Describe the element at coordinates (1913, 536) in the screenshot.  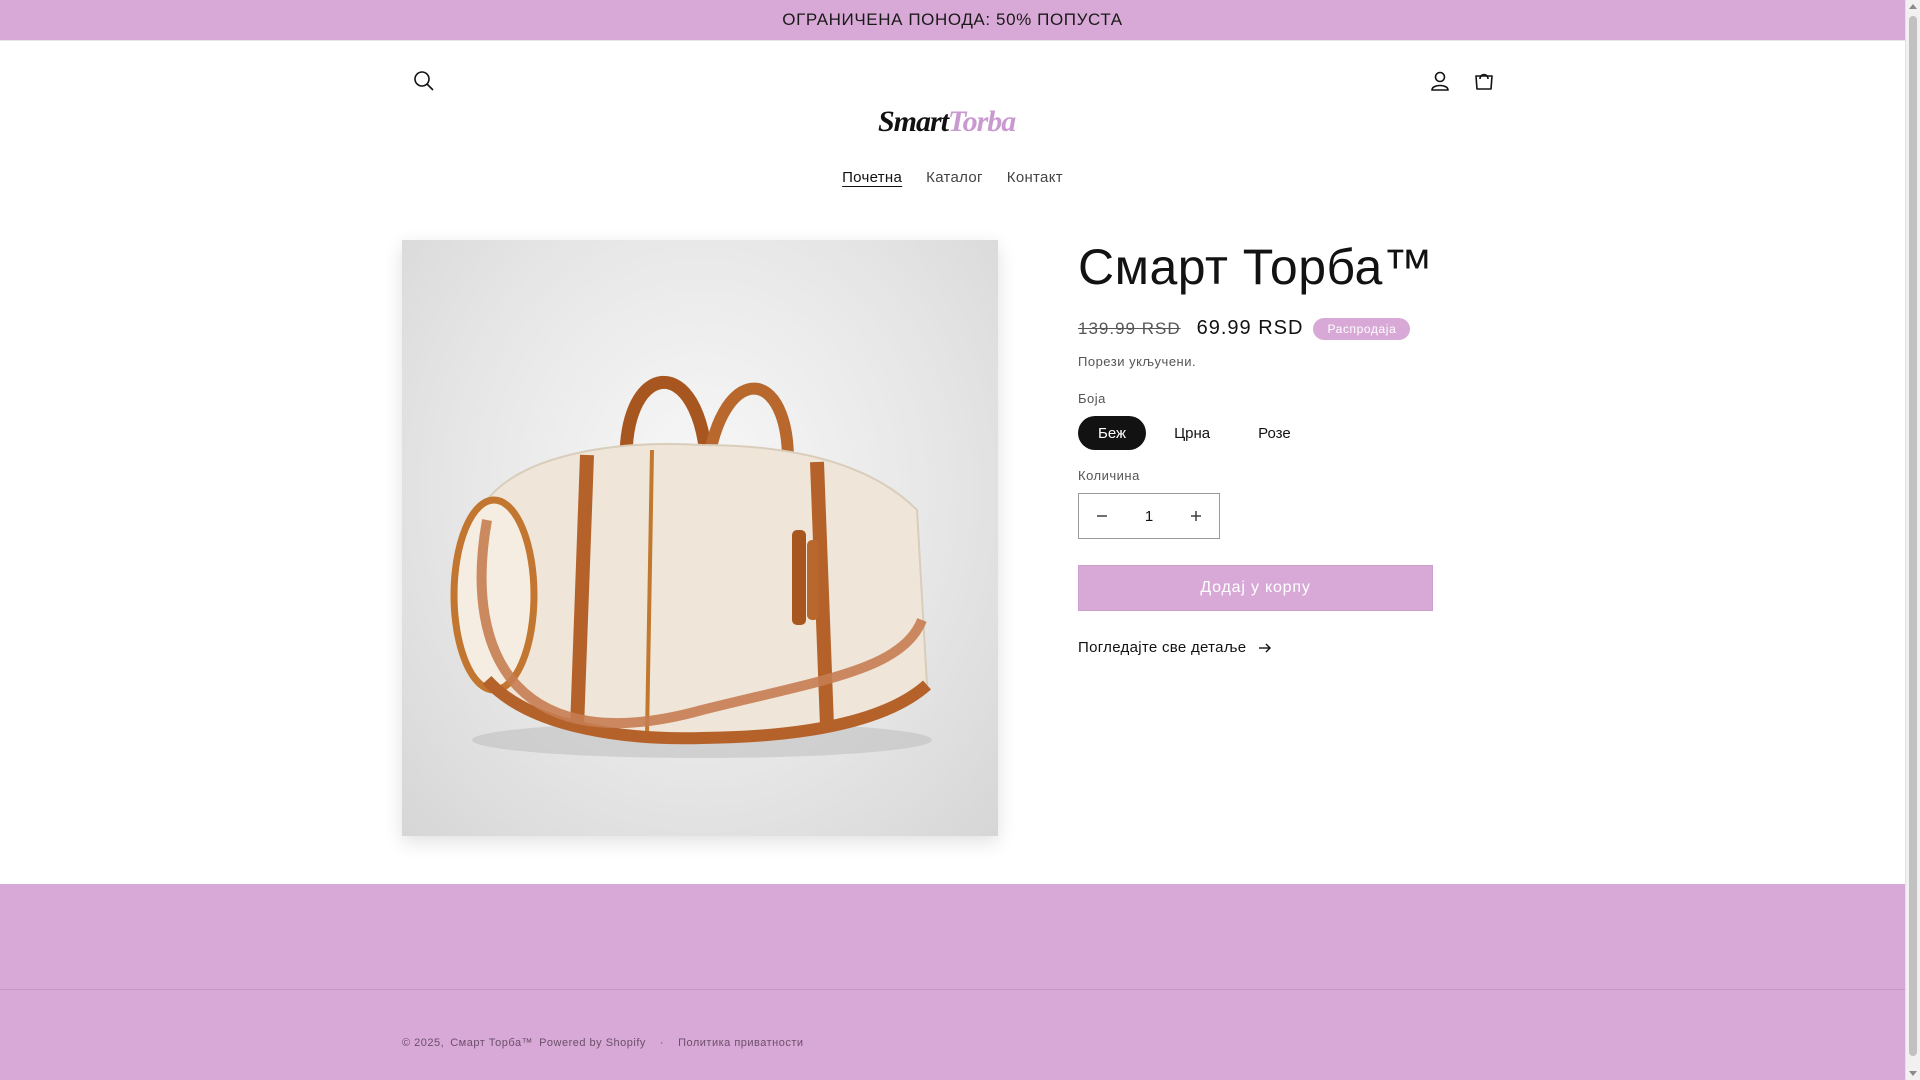
I see `scrollbar-thumb` at that location.